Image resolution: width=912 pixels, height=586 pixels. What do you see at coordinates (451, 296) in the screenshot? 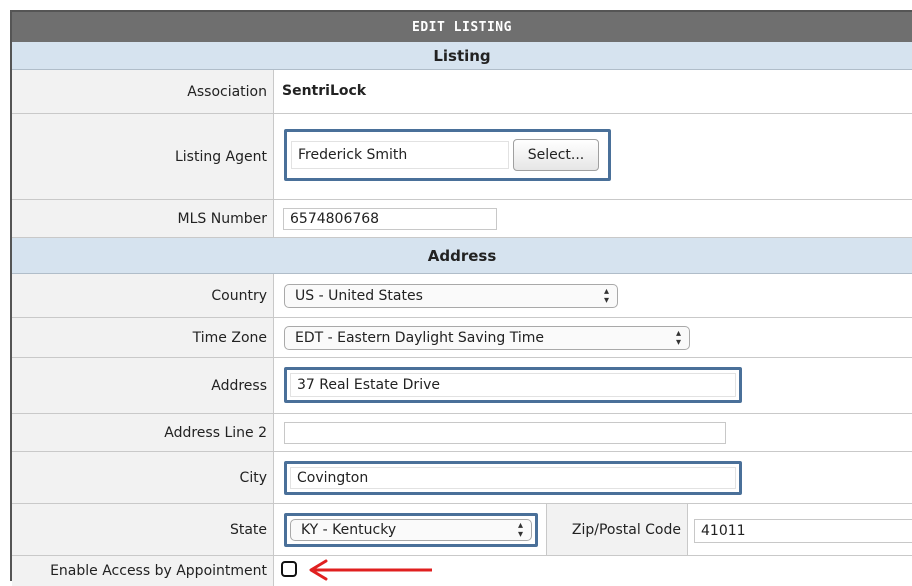
I see `country-select: US - United States ▴ ▾` at bounding box center [451, 296].